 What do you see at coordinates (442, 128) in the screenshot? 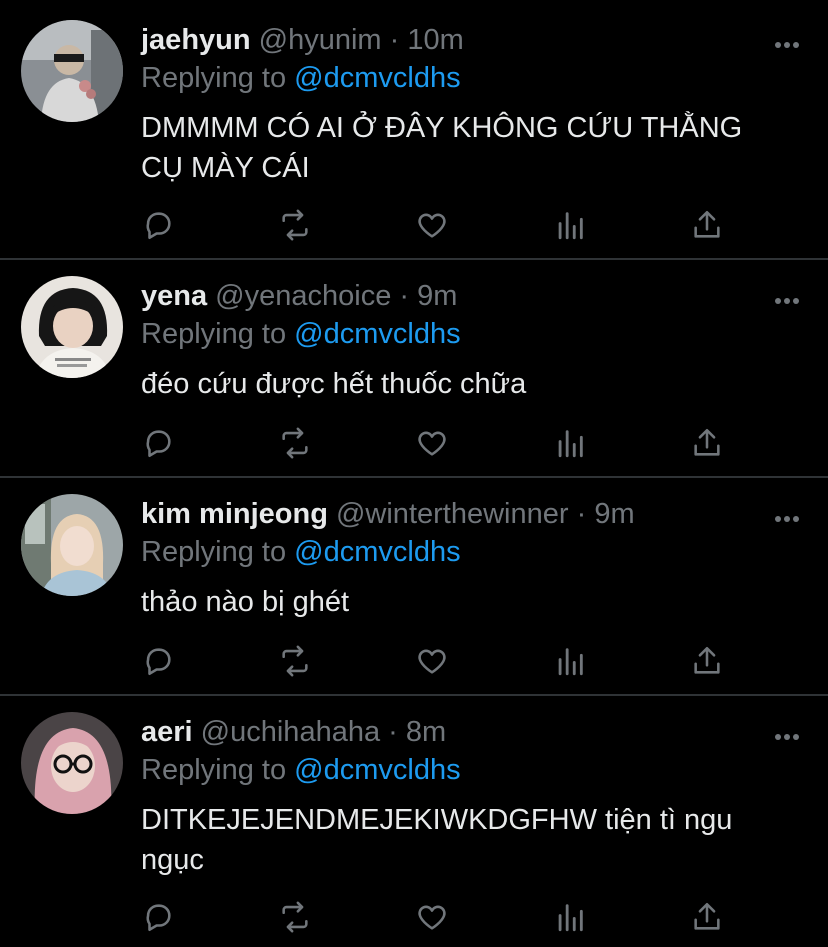
I see `tweet-text-line: DMMMM CÓ AI Ở ĐÂY KHÔNG CỨU THẰNG` at bounding box center [442, 128].